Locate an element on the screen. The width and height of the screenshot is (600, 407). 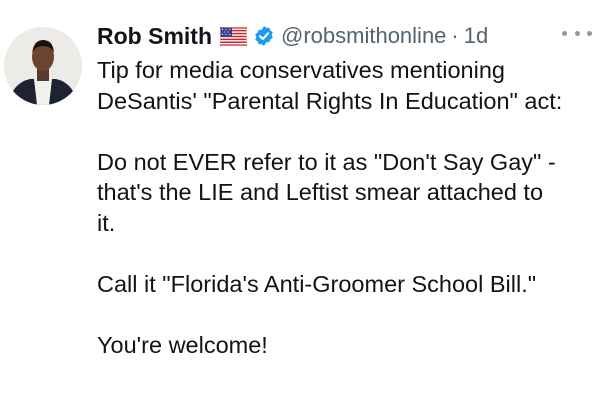
avatar is located at coordinates (43, 66).